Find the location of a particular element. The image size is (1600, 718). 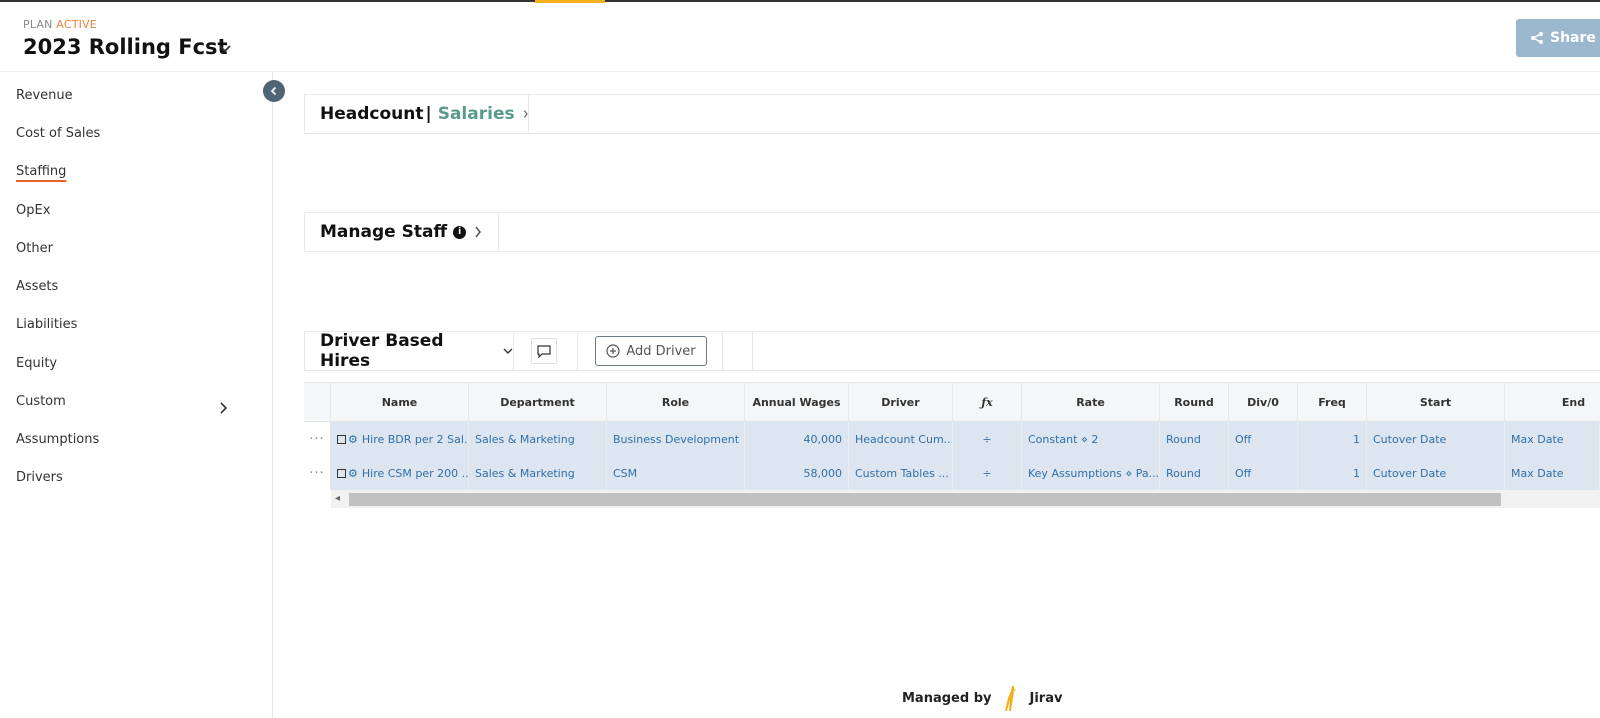

cell-annual-wages: 58,000 is located at coordinates (797, 473).